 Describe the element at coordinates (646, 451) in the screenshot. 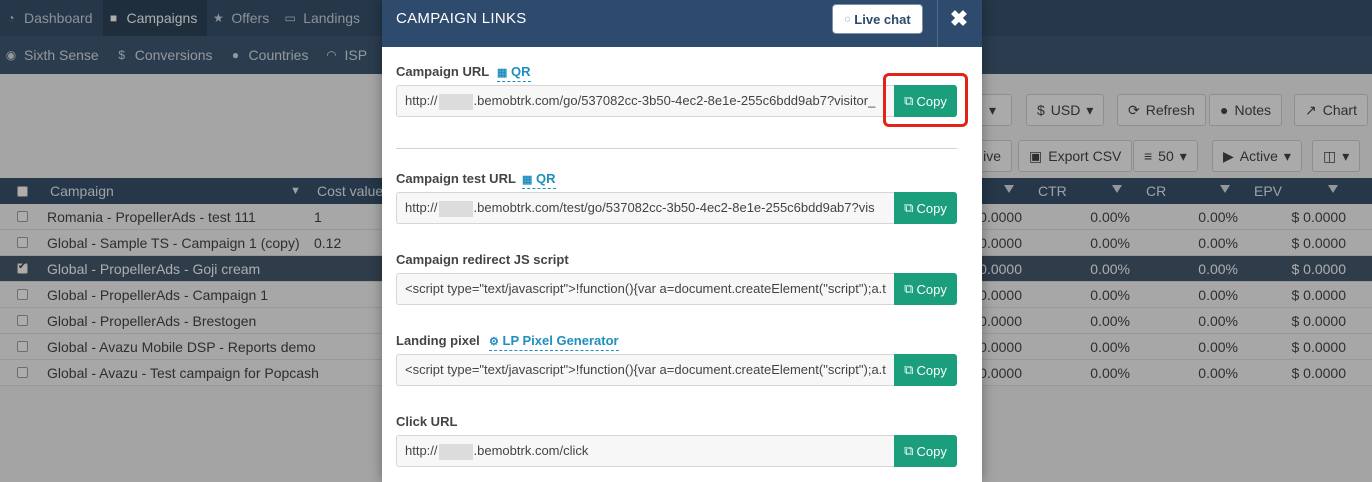

I see `click-url-field: http:// .bemobtrk.com/click` at that location.